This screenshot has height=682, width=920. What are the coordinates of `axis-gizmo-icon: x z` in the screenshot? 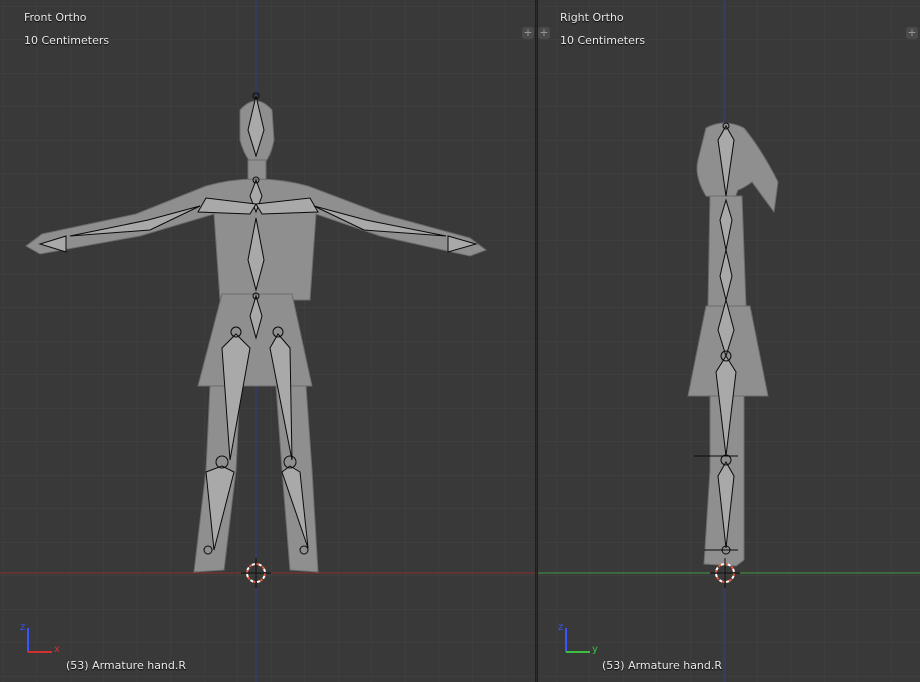 It's located at (40, 638).